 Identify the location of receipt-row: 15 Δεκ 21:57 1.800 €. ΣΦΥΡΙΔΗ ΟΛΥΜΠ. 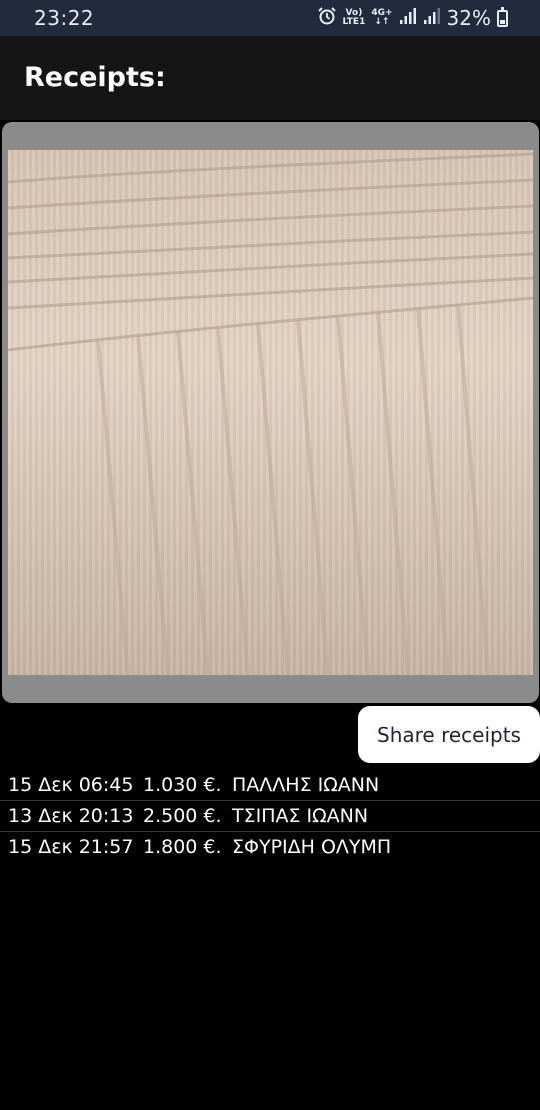
(270, 847).